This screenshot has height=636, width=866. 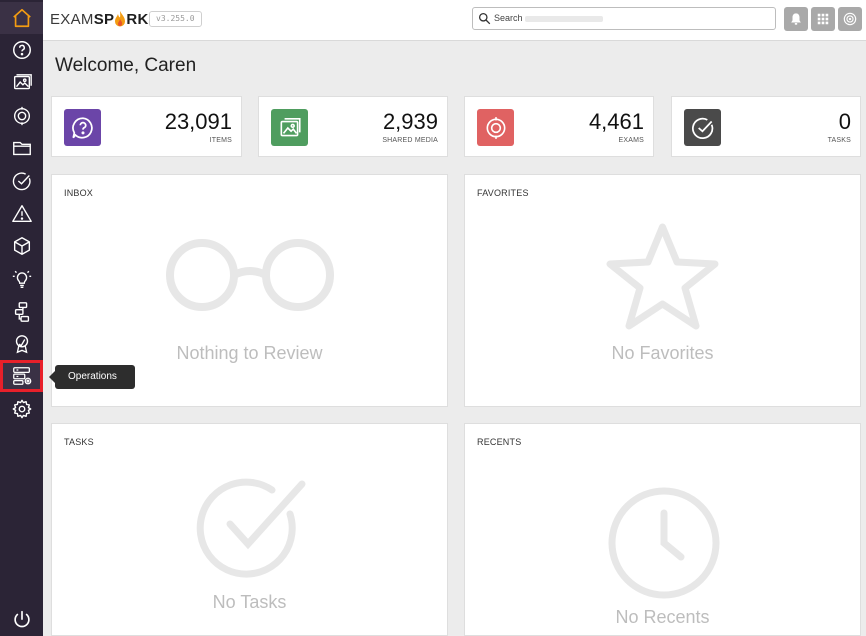 I want to click on sidebar-item-ideas, so click(x=21, y=279).